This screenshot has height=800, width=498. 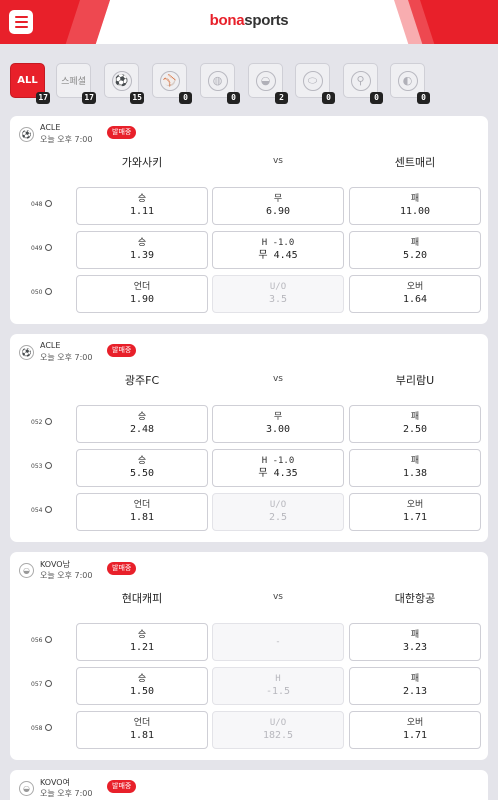 I want to click on game-number: 048, so click(x=42, y=204).